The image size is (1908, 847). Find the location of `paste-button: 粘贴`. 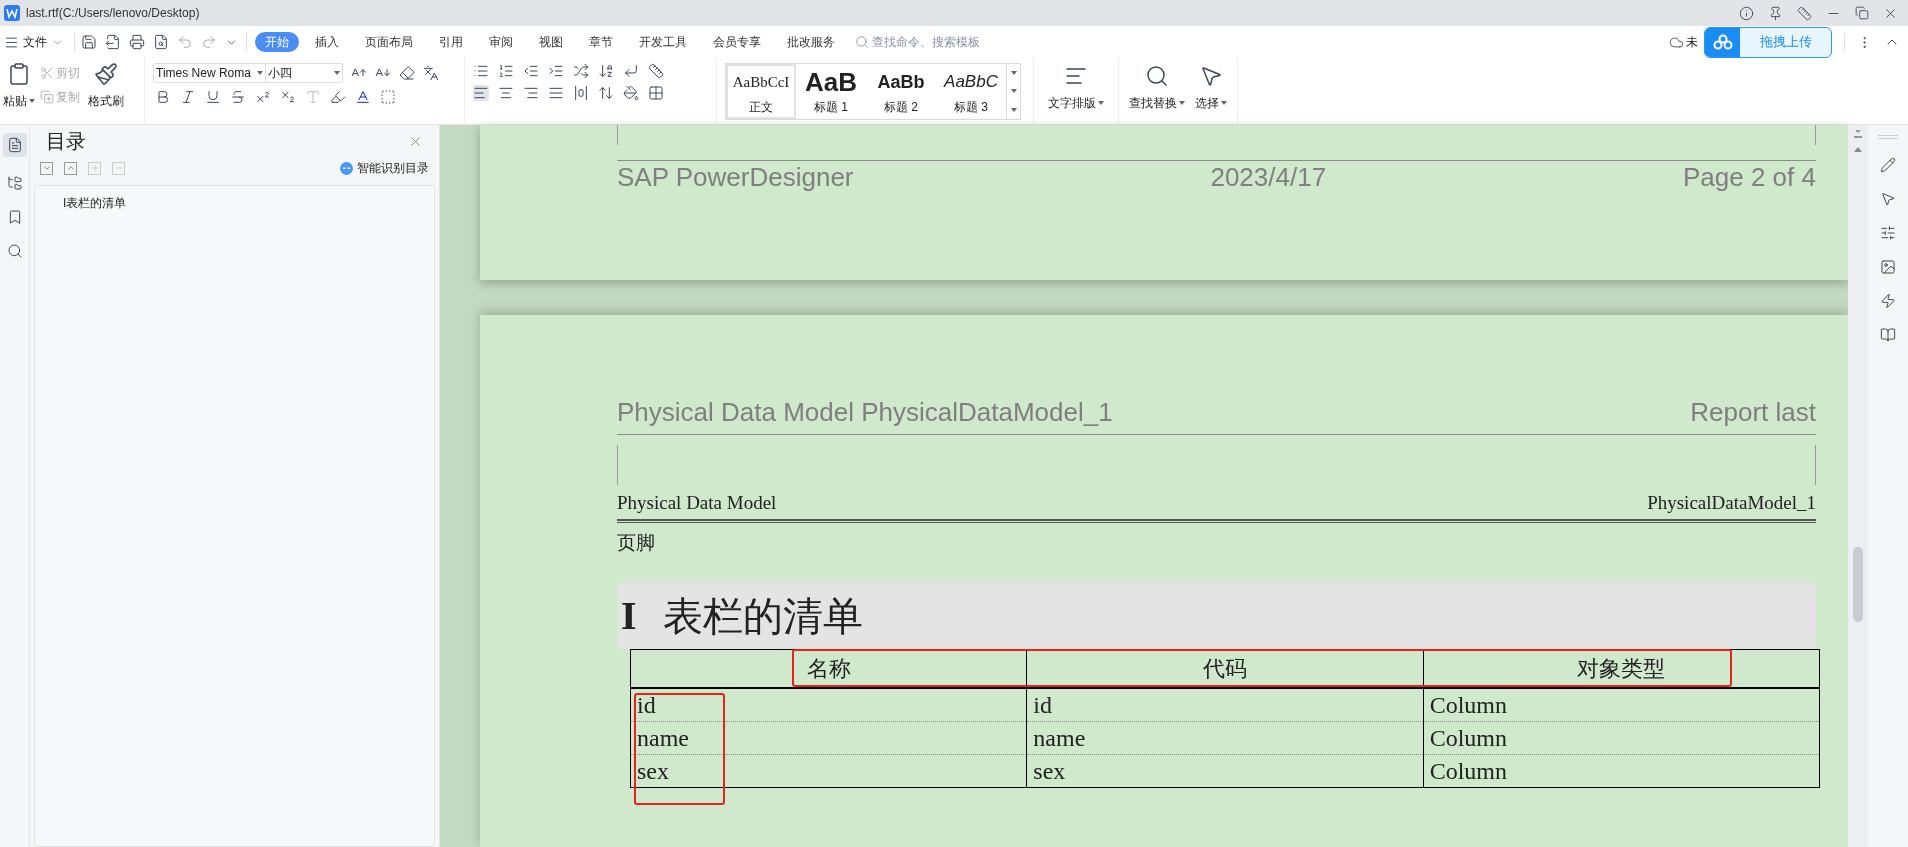

paste-button: 粘贴 is located at coordinates (19, 86).